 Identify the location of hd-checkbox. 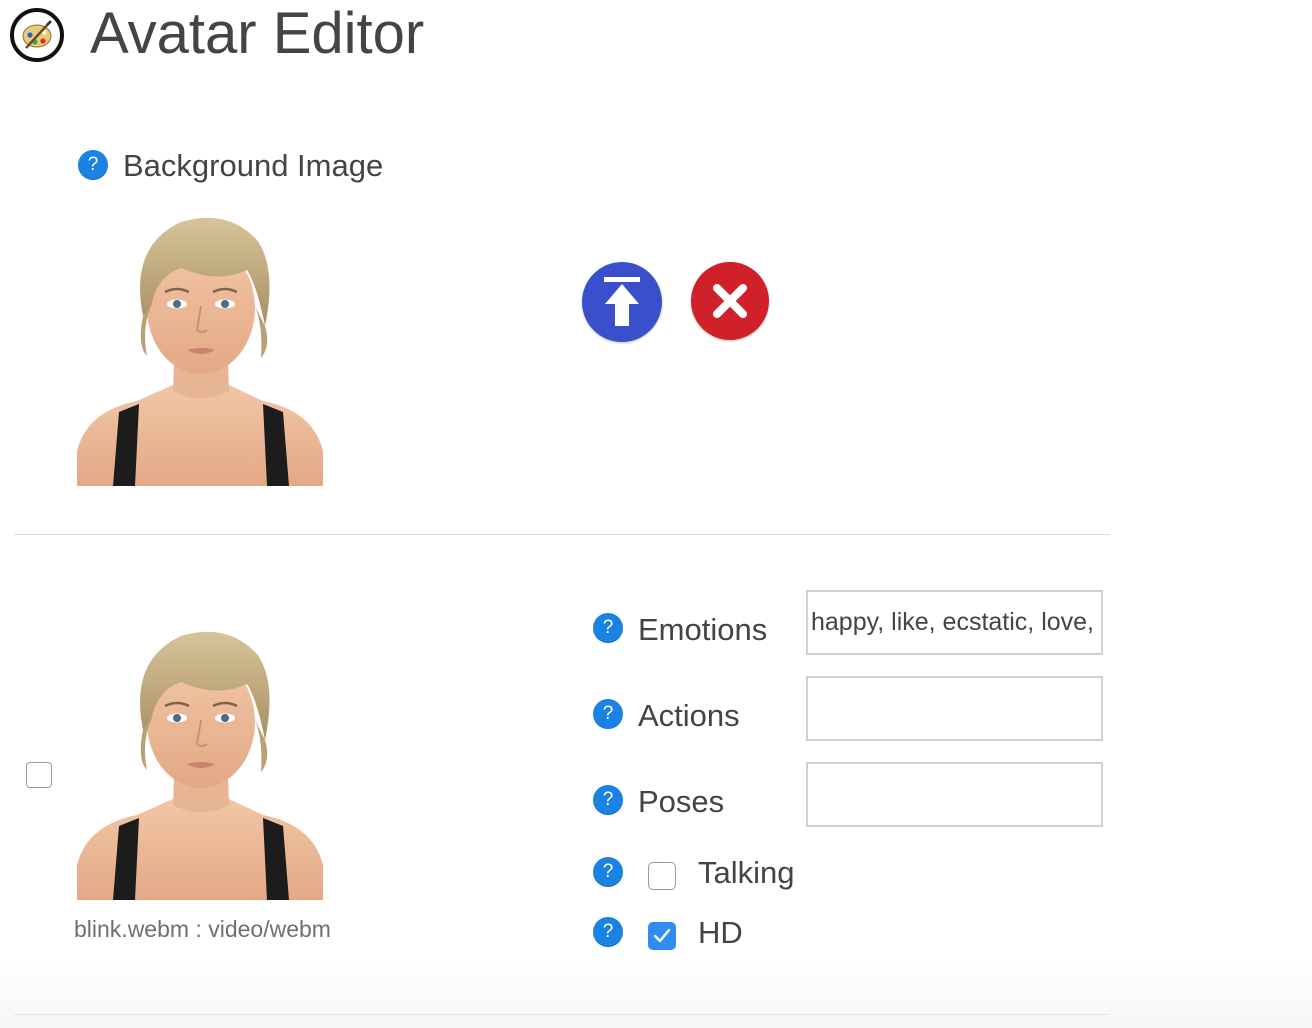
(662, 936).